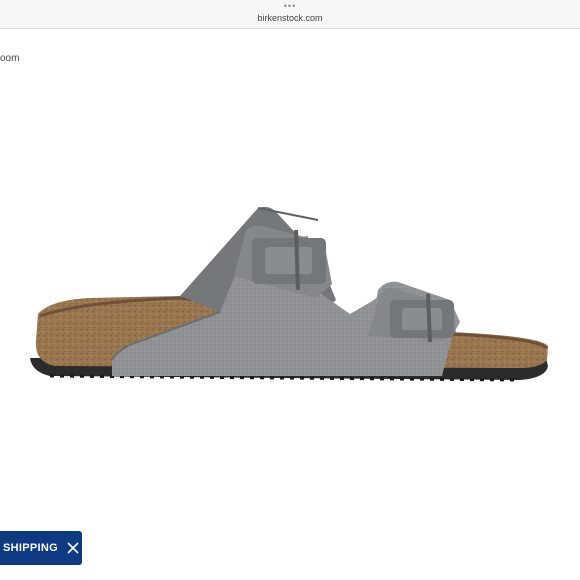 The image size is (580, 580). What do you see at coordinates (9, 58) in the screenshot?
I see `zoom-label: oom` at bounding box center [9, 58].